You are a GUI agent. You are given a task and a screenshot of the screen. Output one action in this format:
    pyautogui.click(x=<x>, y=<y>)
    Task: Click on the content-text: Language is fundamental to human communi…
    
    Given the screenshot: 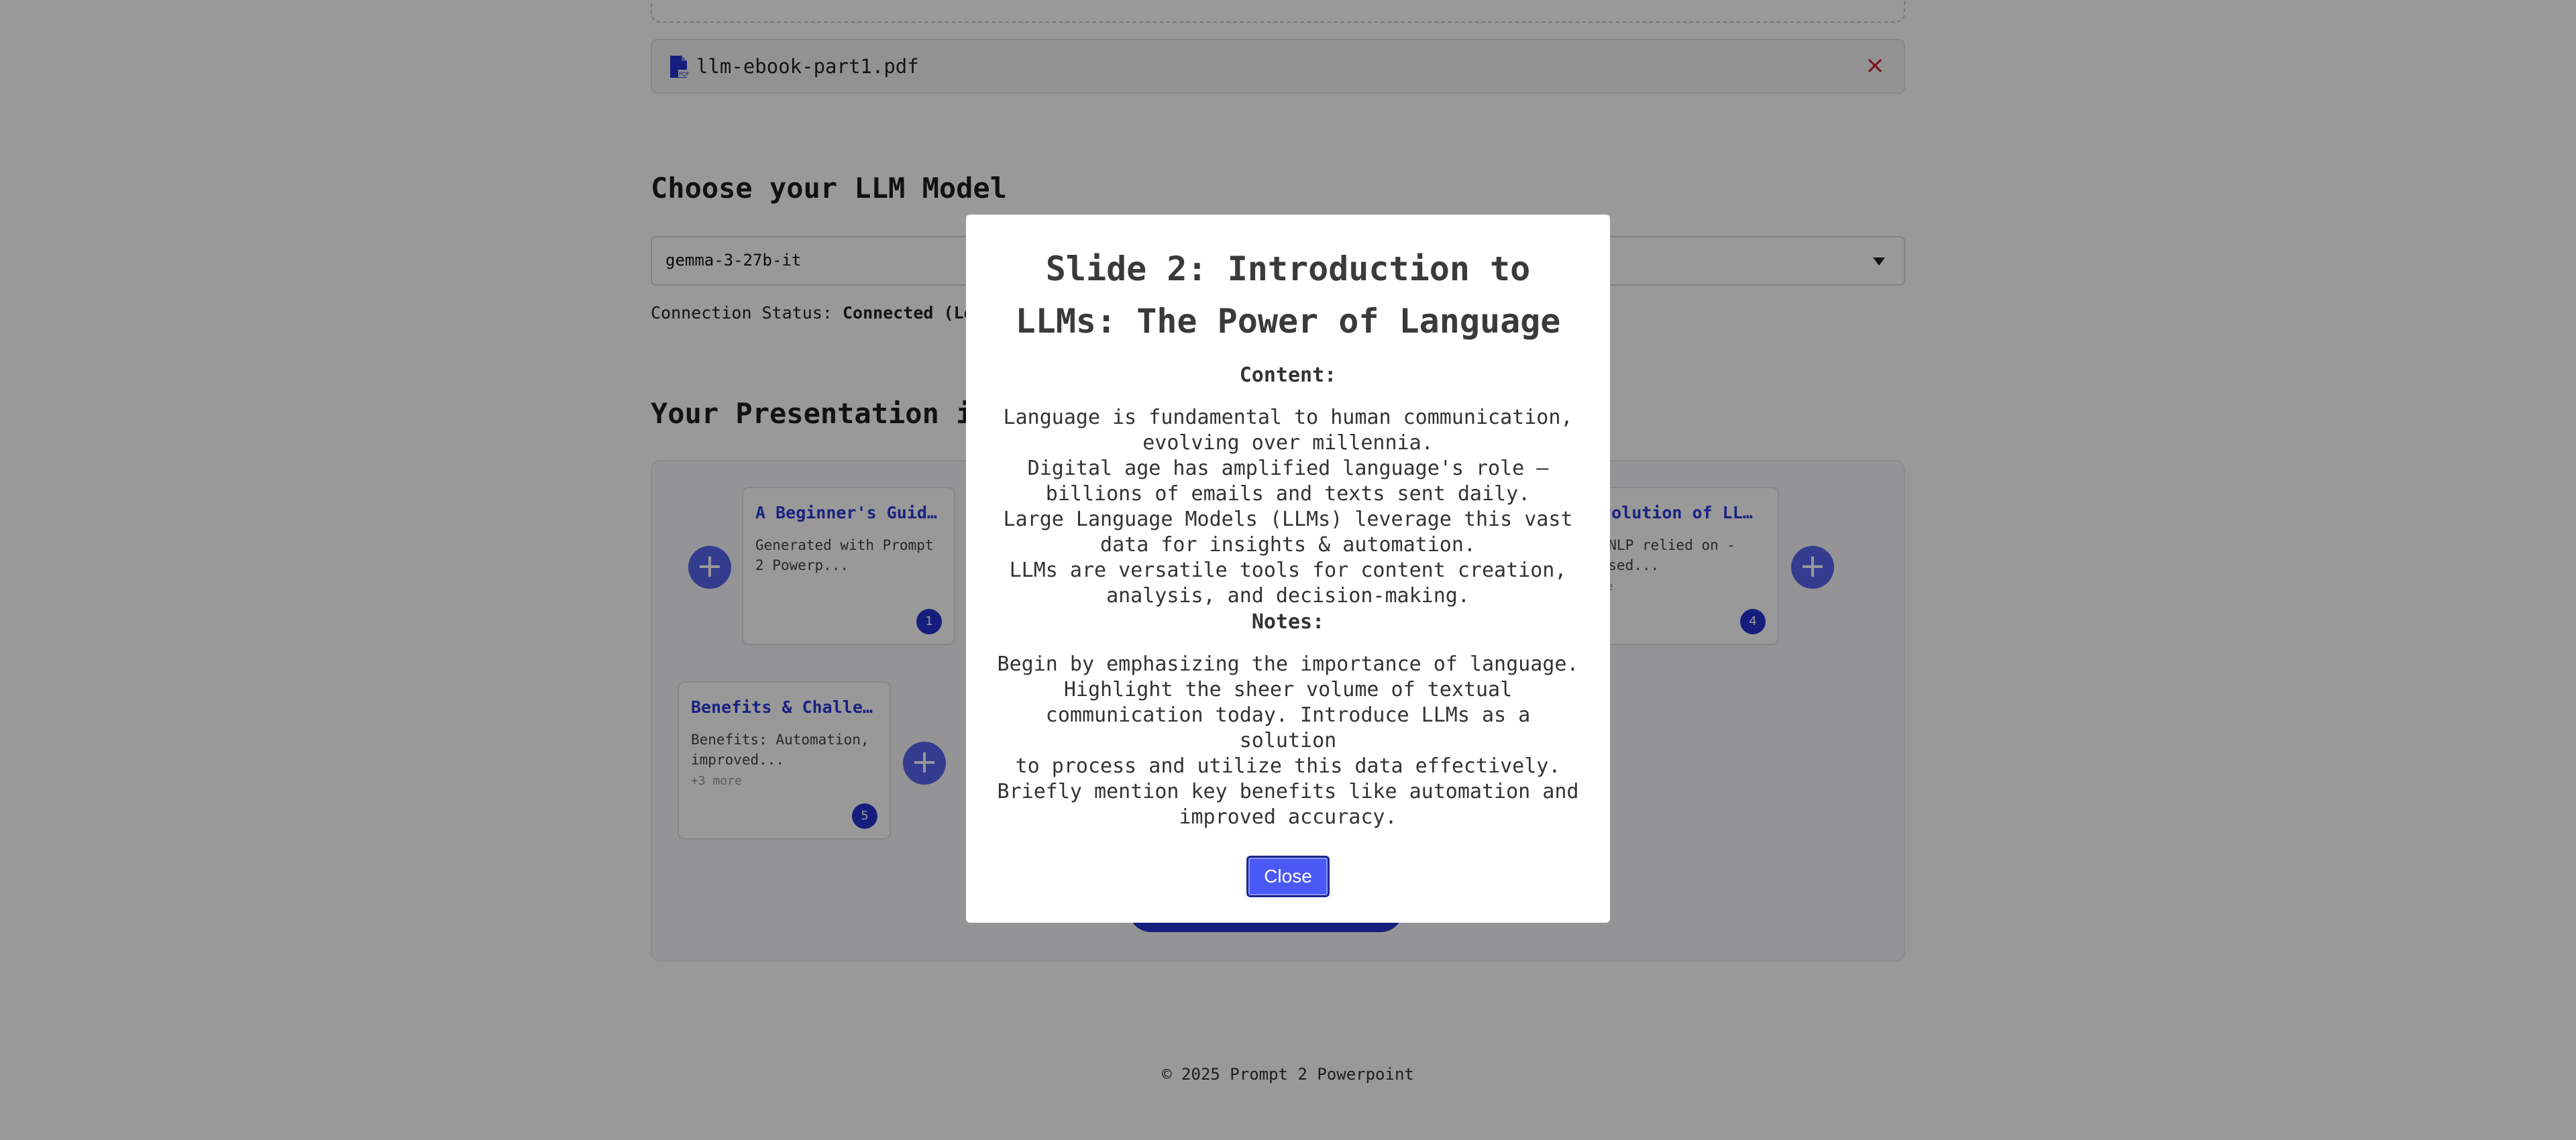 What is the action you would take?
    pyautogui.click(x=1288, y=507)
    